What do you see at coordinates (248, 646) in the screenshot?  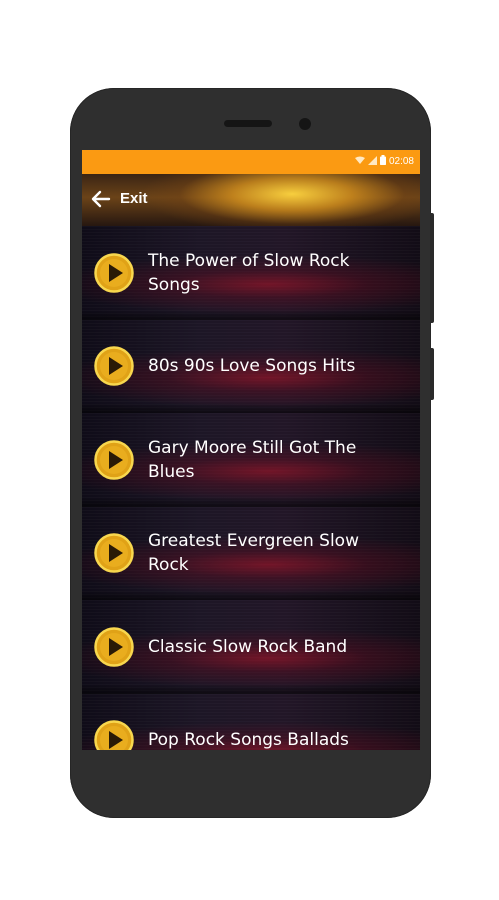 I see `song-title: Classic Slow Rock Band` at bounding box center [248, 646].